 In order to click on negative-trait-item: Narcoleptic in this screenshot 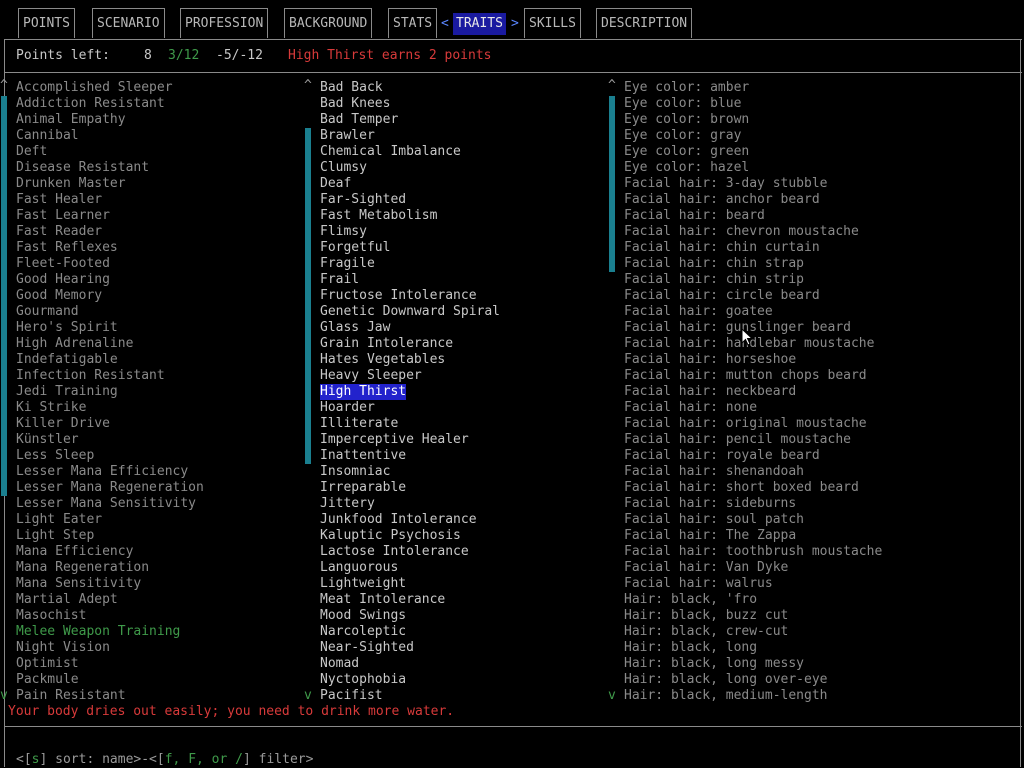, I will do `click(363, 632)`.